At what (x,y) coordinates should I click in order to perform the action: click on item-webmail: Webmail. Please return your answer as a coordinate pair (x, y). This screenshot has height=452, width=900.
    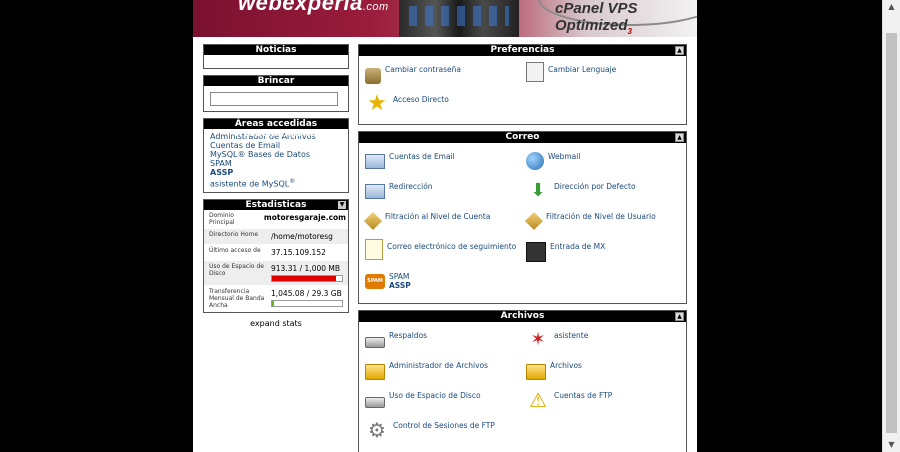
    Looking at the image, I should click on (604, 164).